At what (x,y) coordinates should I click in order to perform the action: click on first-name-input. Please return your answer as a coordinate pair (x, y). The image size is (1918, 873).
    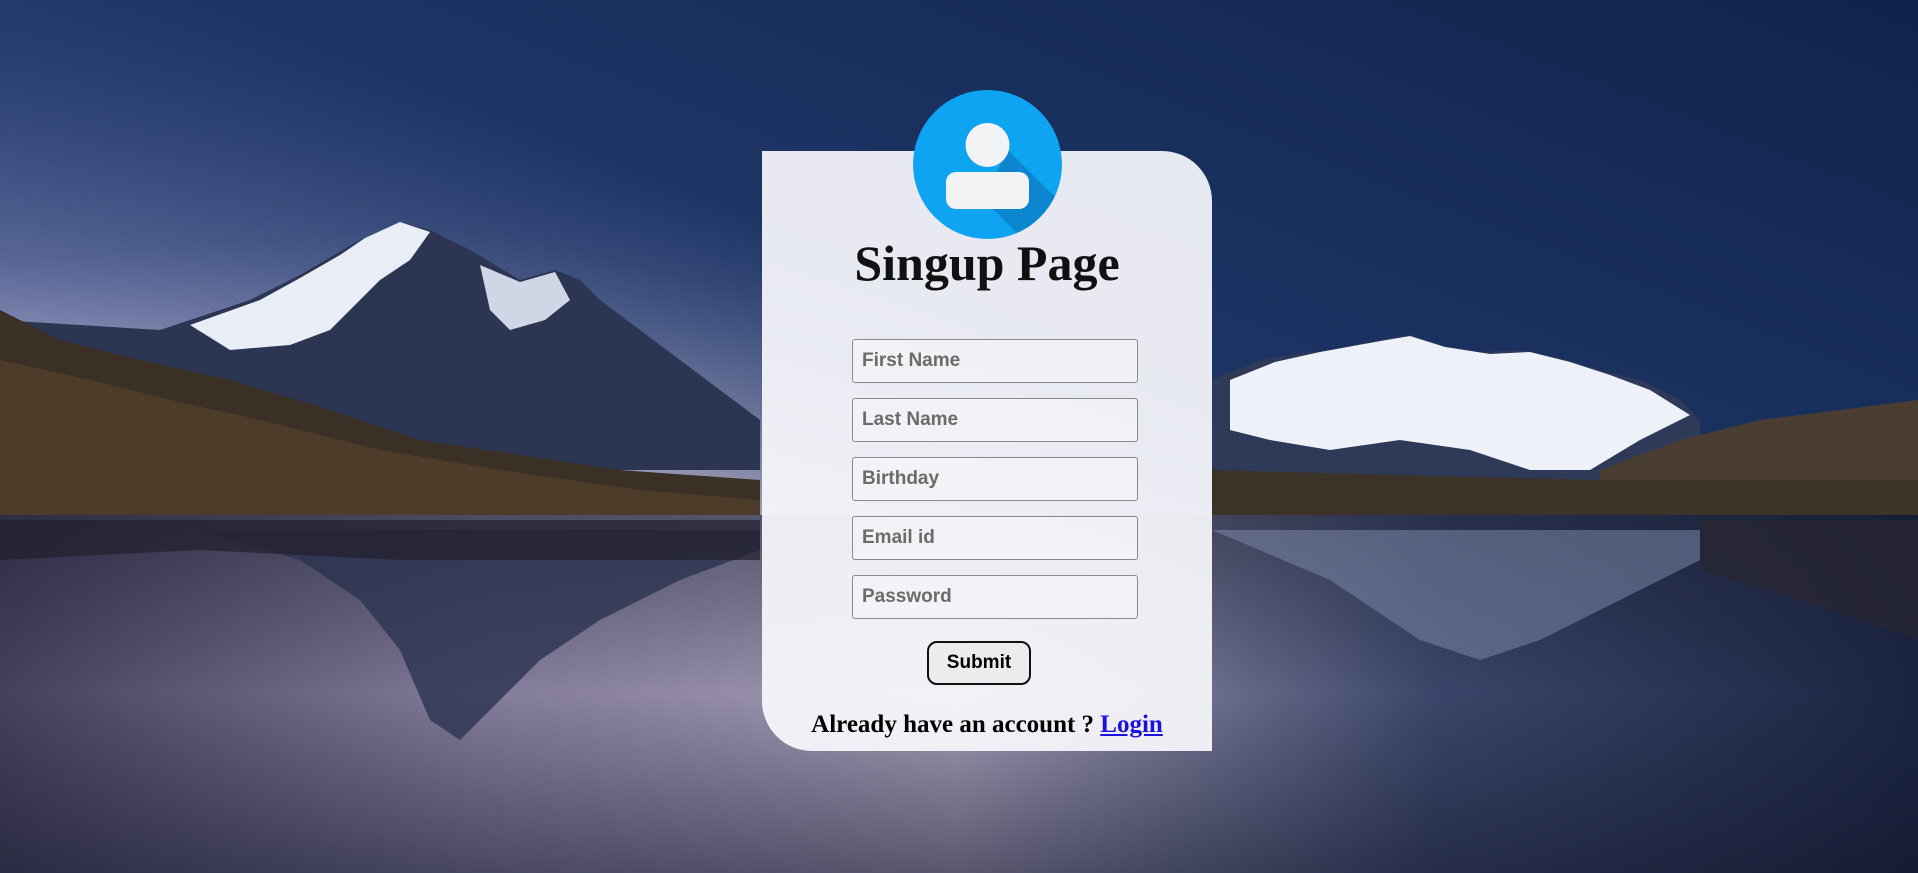
    Looking at the image, I should click on (995, 361).